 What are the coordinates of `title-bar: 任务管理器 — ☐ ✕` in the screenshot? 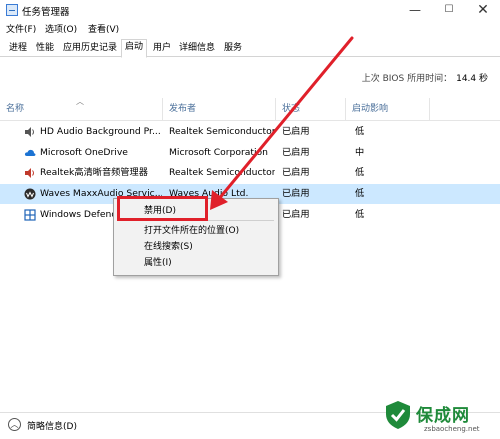 It's located at (250, 10).